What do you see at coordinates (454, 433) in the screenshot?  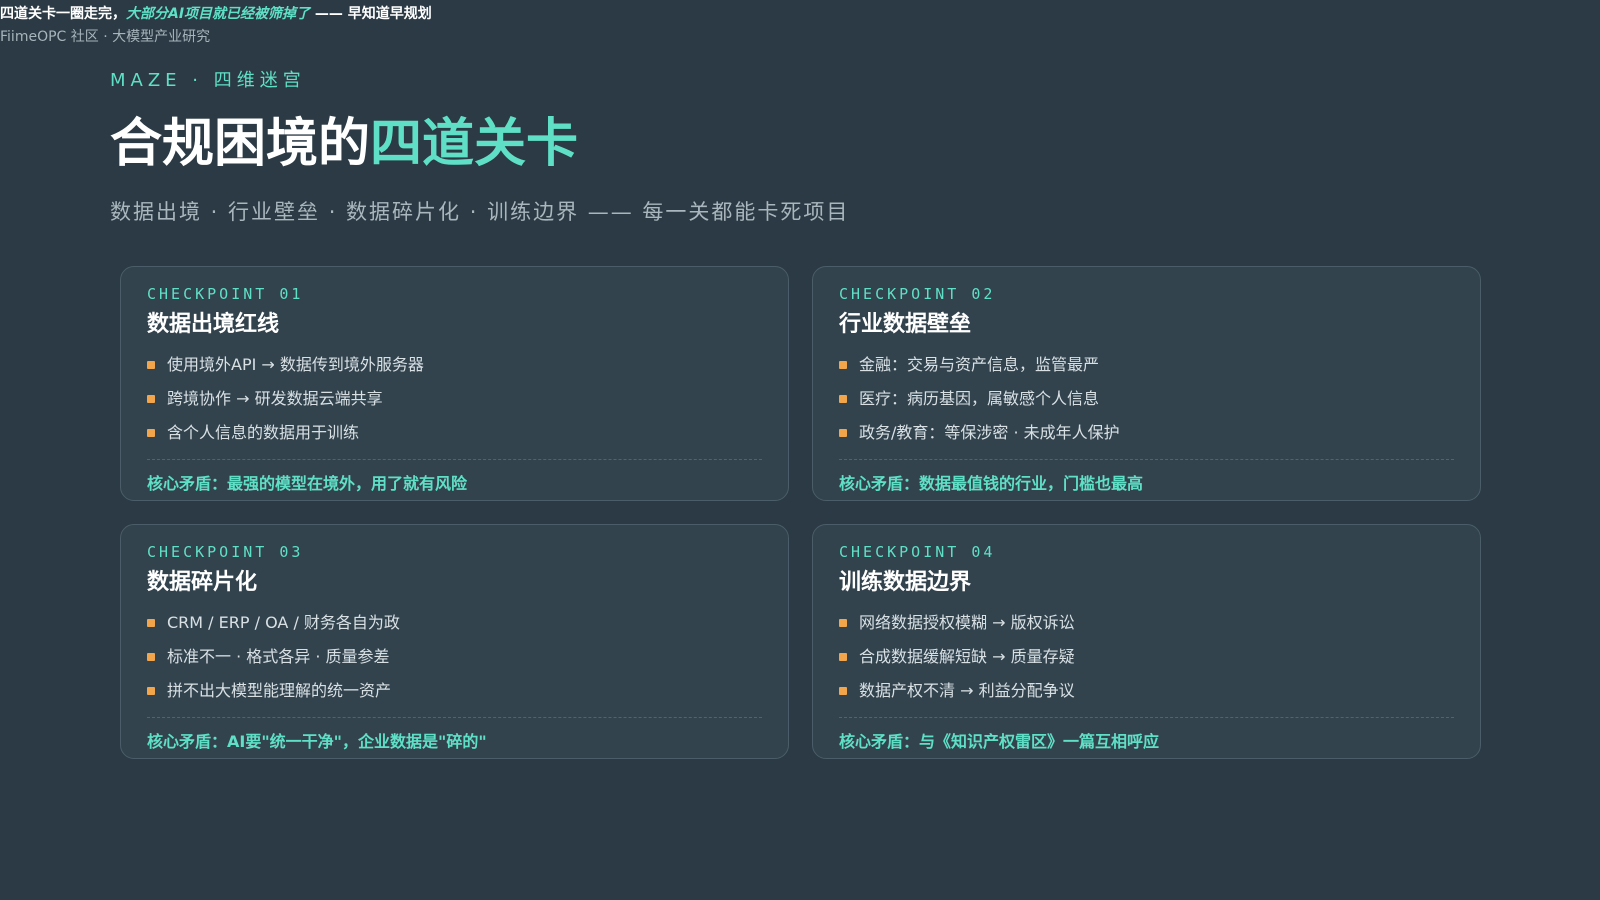 I see `list-item: 含个人信息的数据用于训练` at bounding box center [454, 433].